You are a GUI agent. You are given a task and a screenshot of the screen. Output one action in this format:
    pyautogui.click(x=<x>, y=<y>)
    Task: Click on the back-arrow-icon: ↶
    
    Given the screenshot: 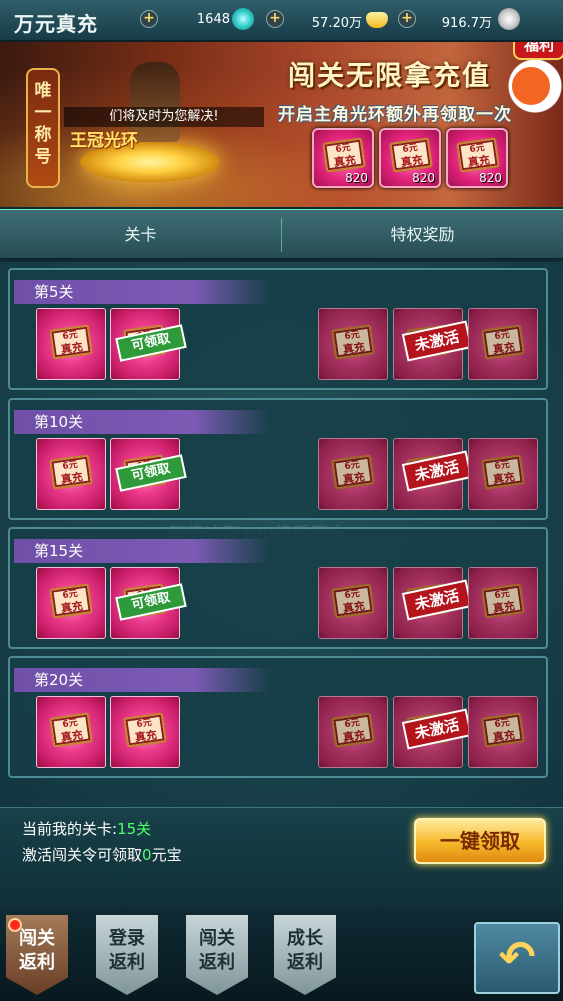 What is the action you would take?
    pyautogui.click(x=517, y=957)
    